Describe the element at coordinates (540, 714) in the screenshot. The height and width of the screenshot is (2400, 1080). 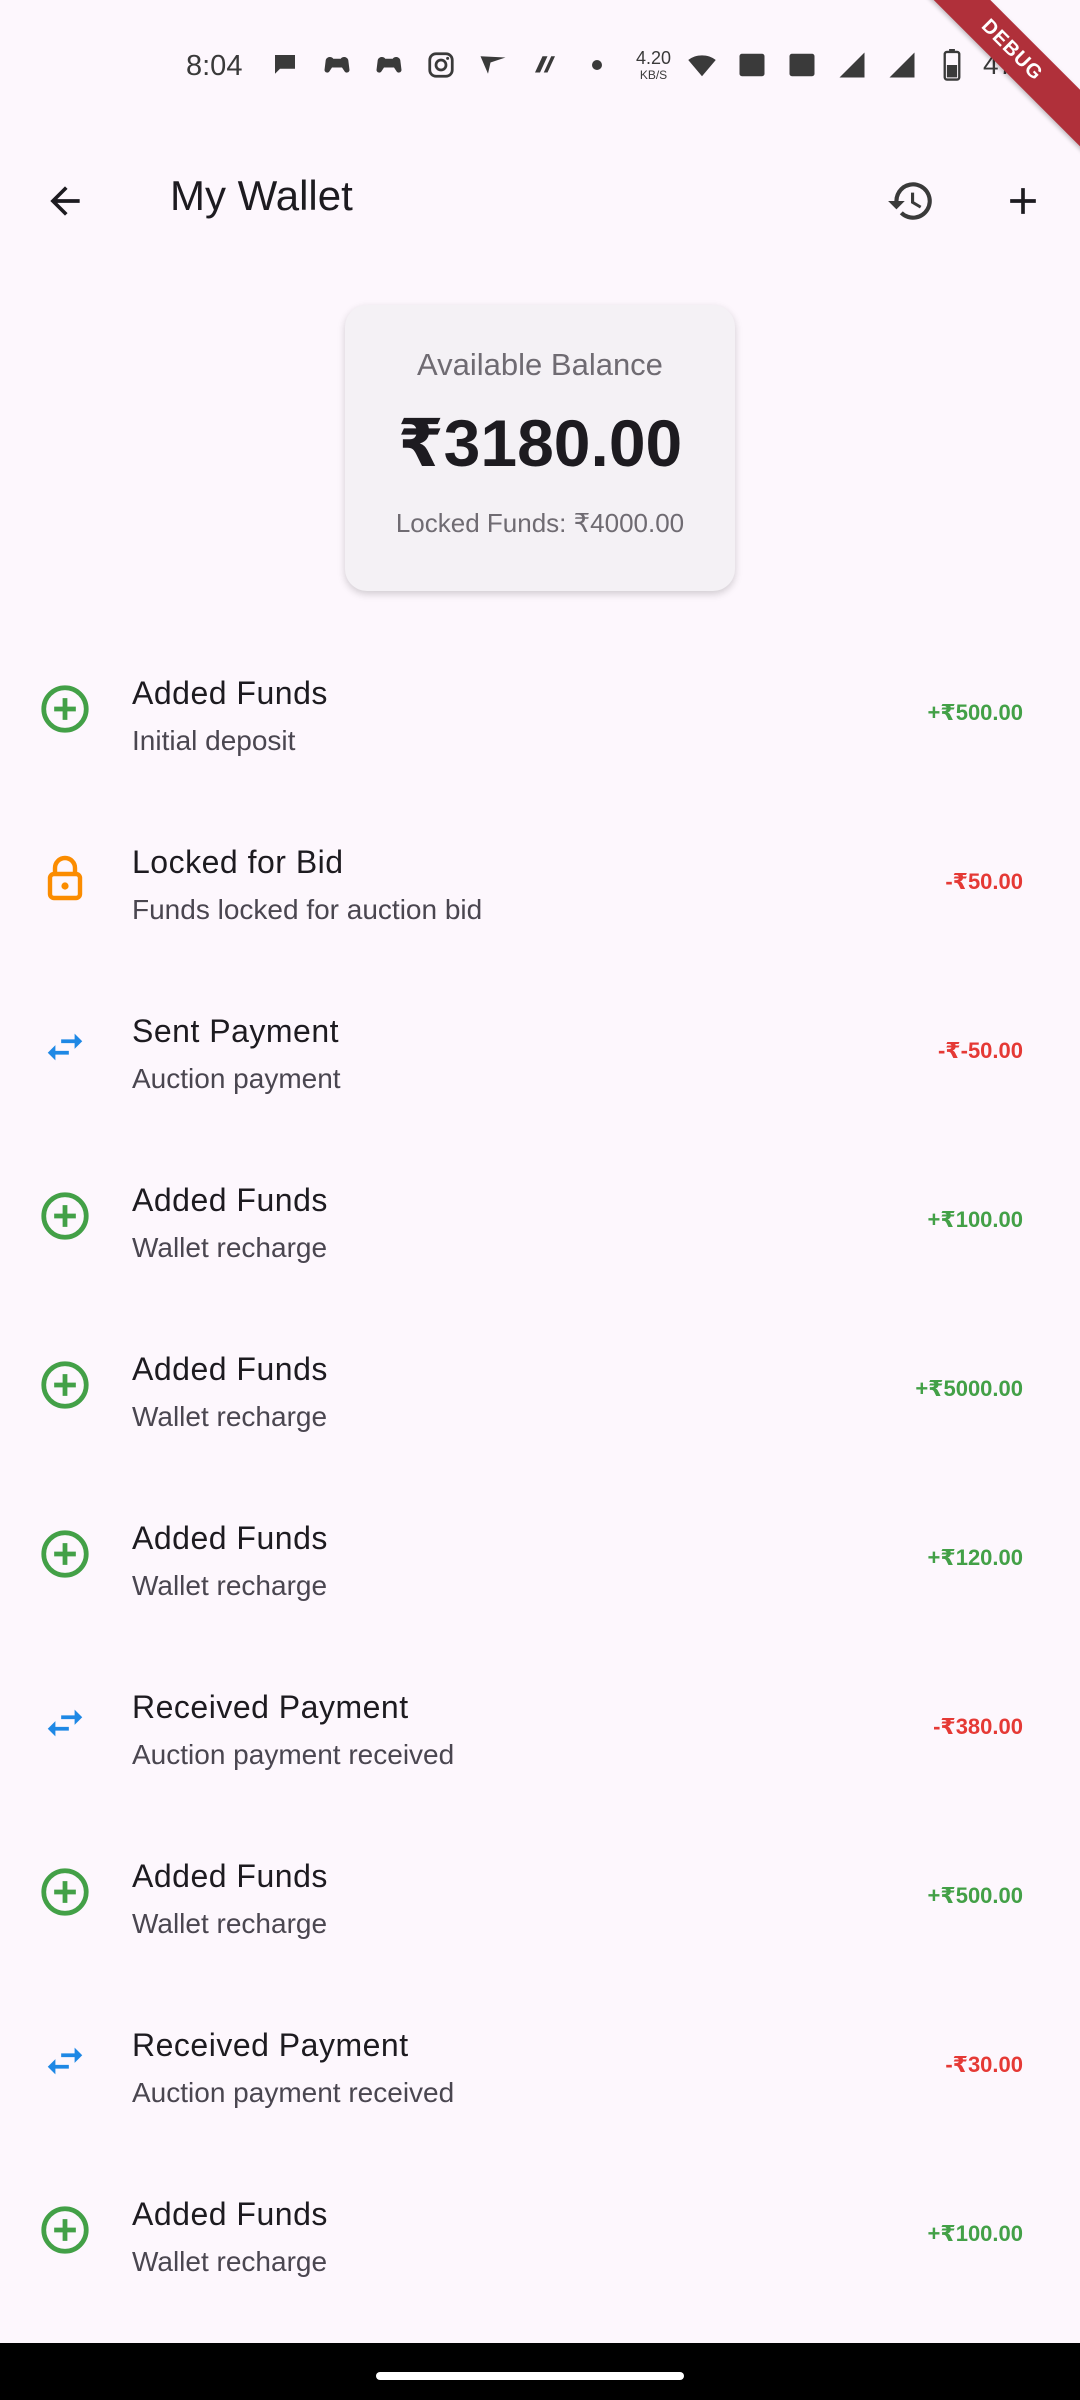
I see `transaction-item: Added Funds Initial deposit +₹500.00` at that location.